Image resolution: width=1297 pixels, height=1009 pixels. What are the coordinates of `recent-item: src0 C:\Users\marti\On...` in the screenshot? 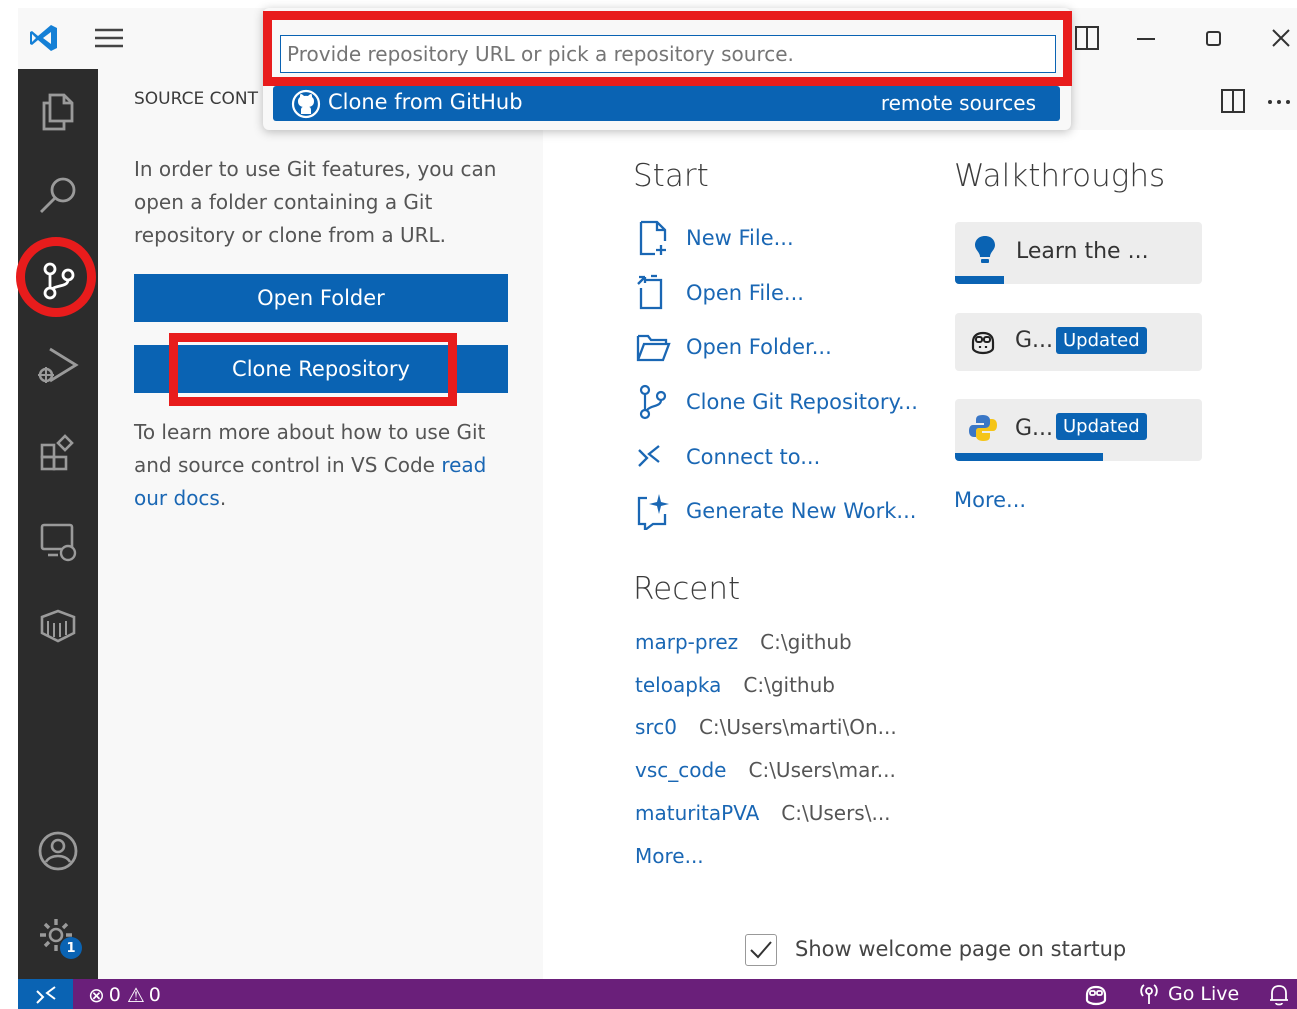 It's located at (766, 727).